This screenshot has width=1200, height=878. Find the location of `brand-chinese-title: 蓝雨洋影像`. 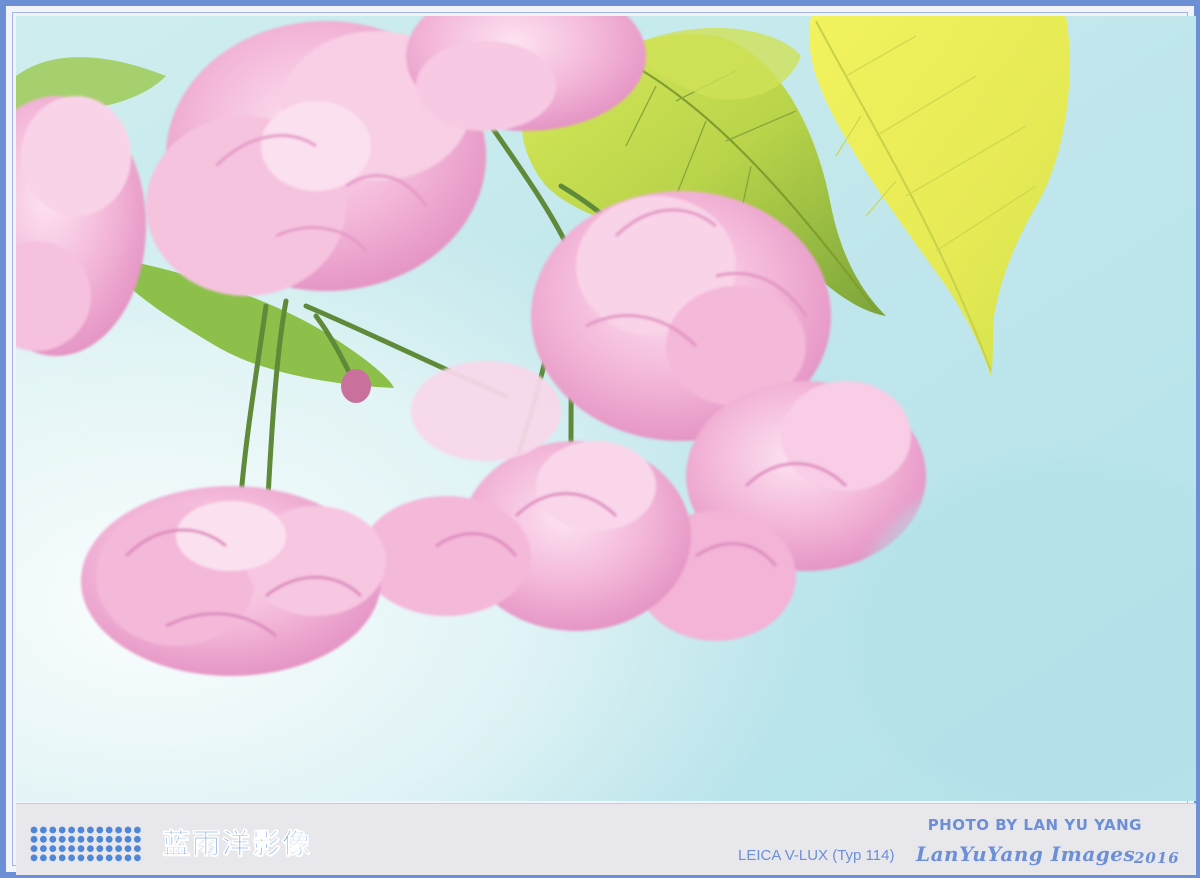

brand-chinese-title: 蓝雨洋影像 is located at coordinates (237, 844).